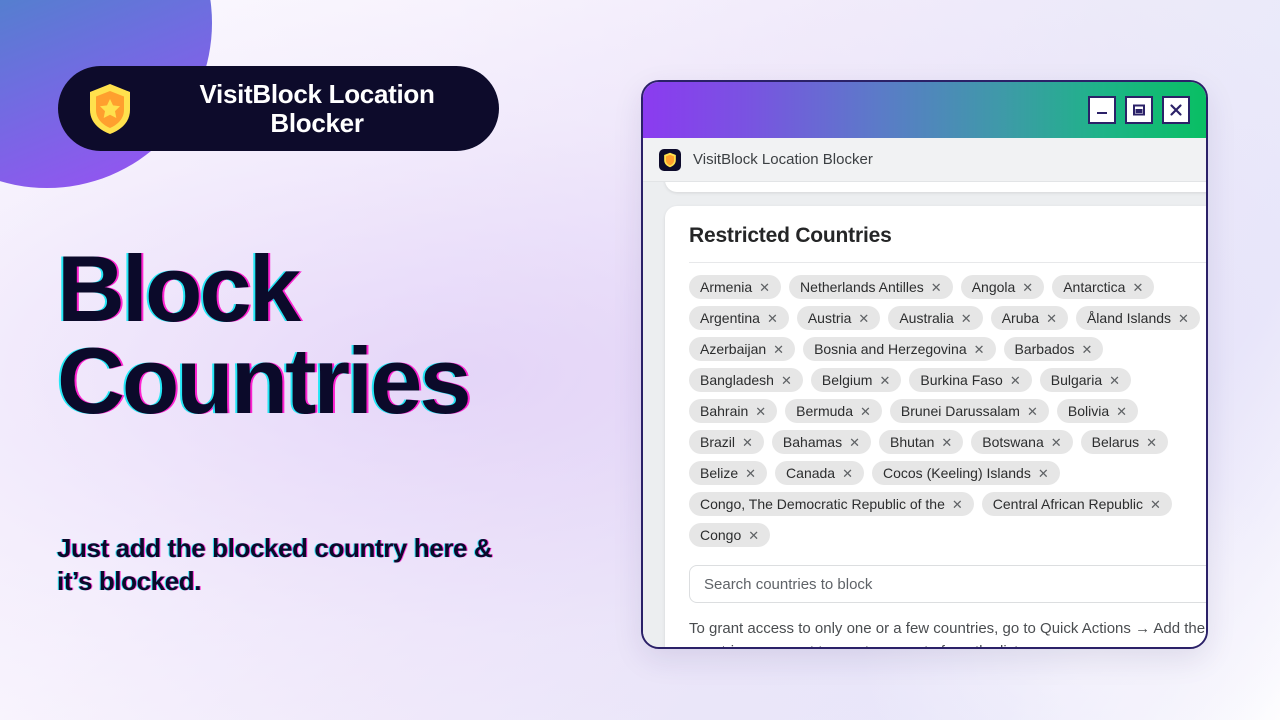 The image size is (1280, 720). I want to click on country-chip-label: Austria, so click(829, 318).